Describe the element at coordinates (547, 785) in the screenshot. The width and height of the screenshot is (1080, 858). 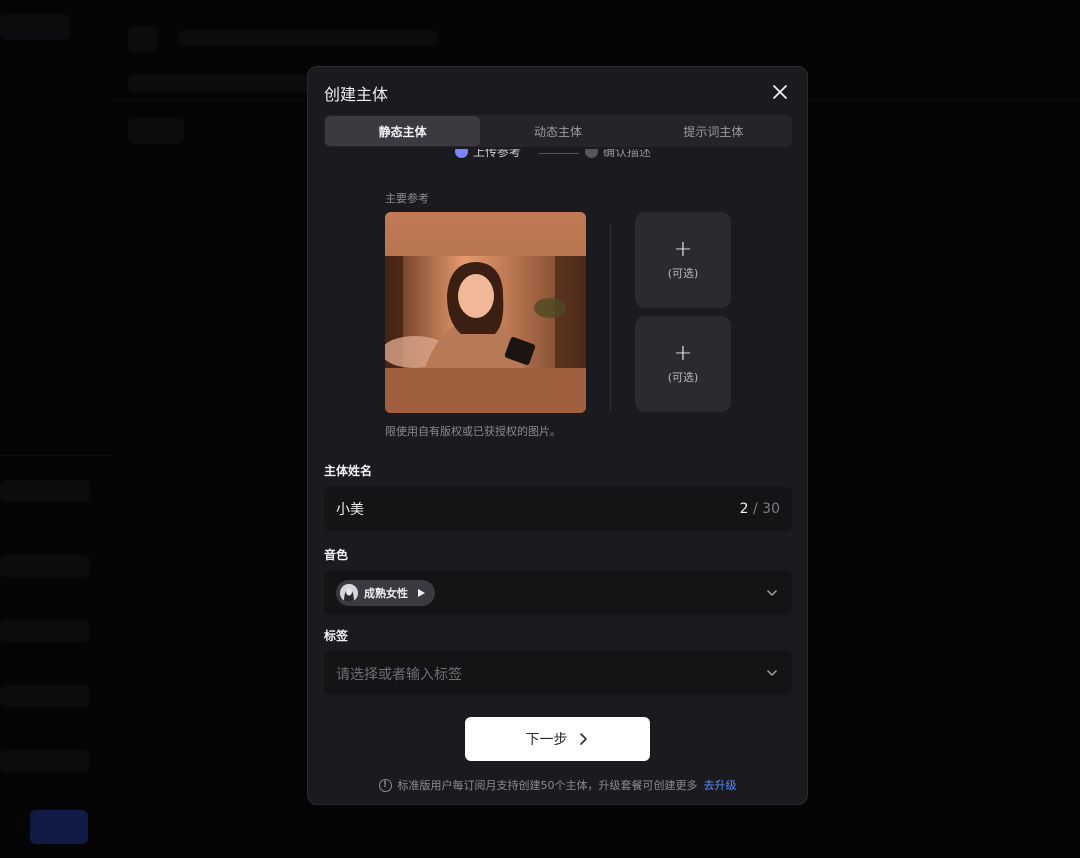
I see `plan-limit-text: 标准版用户每订阅月支持创建50个主体，升级套餐可创建更多` at that location.